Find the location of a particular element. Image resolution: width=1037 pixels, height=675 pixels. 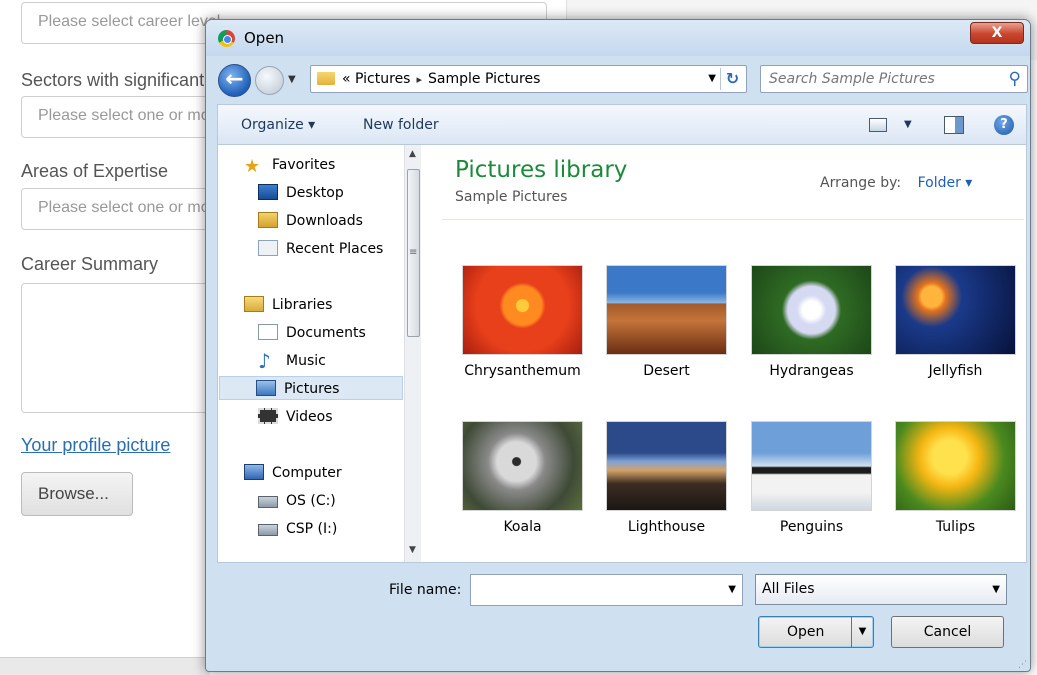

nav-downloads: Downloads is located at coordinates (310, 221).